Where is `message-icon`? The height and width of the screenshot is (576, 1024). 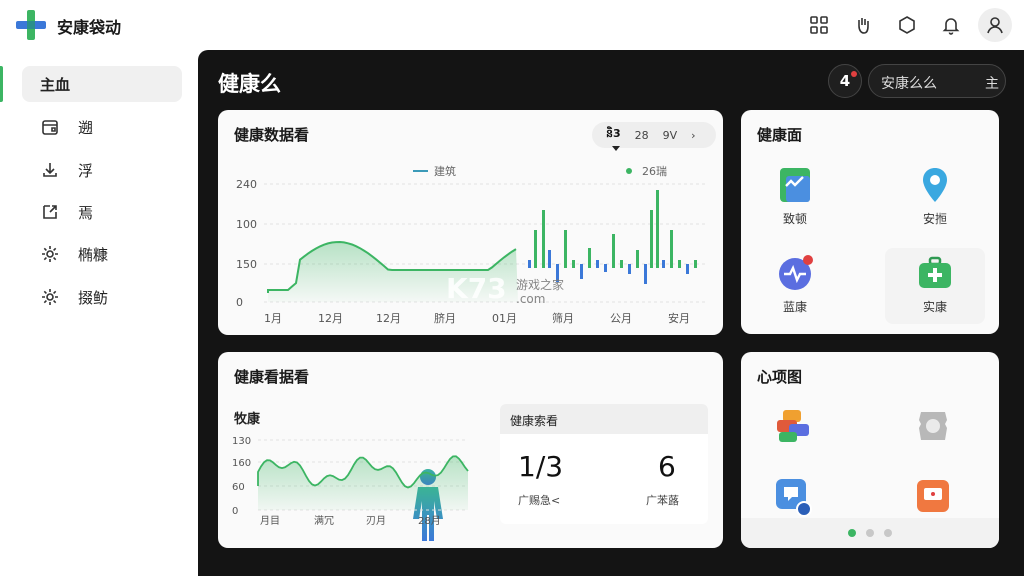 message-icon is located at coordinates (933, 496).